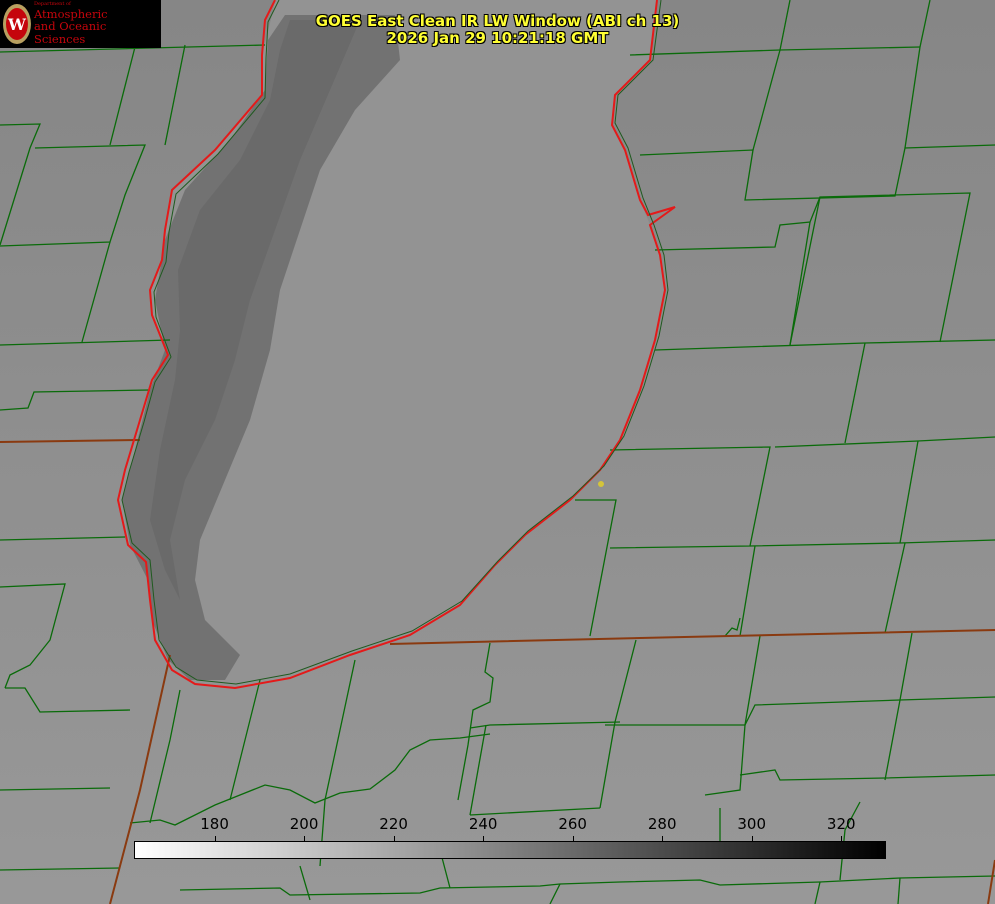  Describe the element at coordinates (510, 850) in the screenshot. I see `colorbar` at that location.